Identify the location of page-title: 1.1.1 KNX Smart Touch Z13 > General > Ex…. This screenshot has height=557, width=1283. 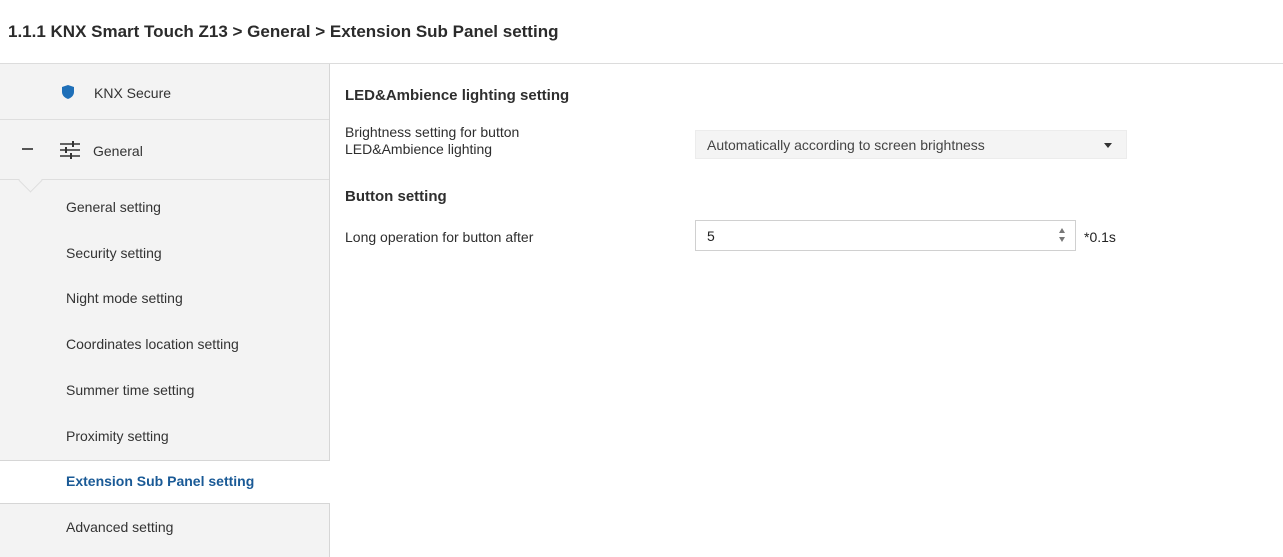
(283, 31).